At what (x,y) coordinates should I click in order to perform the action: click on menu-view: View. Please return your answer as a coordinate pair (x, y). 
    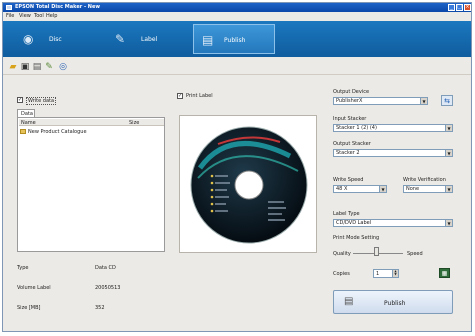
    Looking at the image, I should click on (25, 16).